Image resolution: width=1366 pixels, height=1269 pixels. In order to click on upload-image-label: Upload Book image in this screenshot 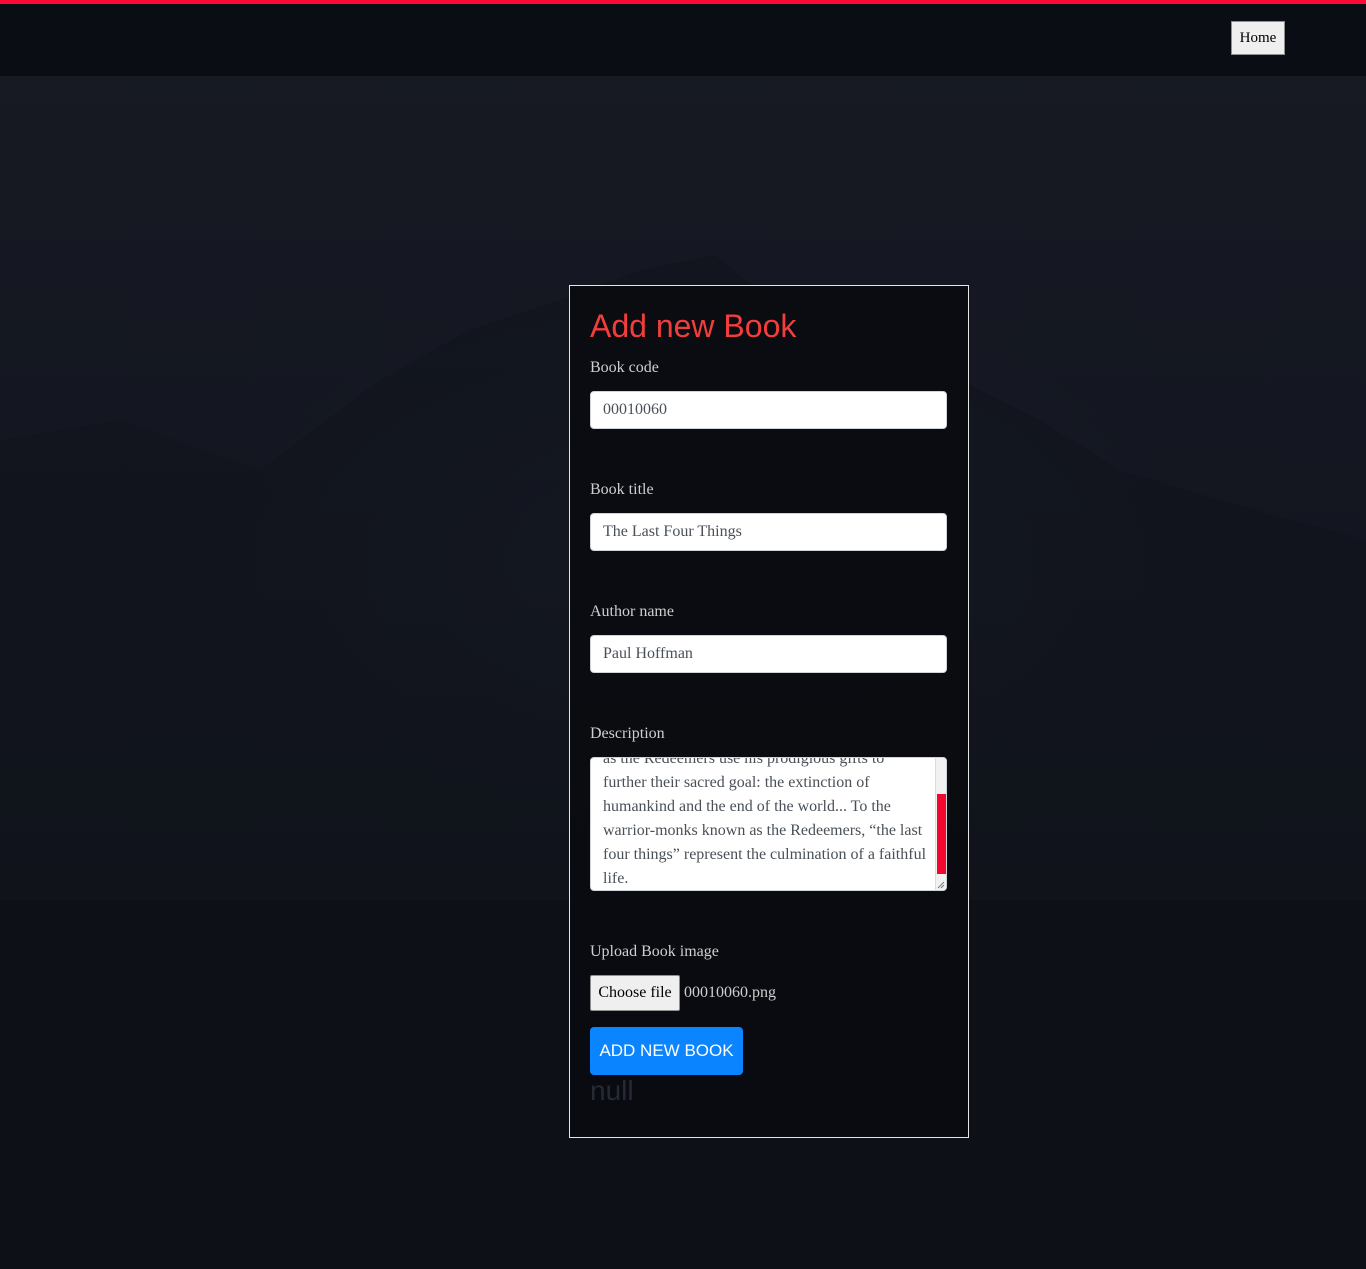, I will do `click(654, 951)`.